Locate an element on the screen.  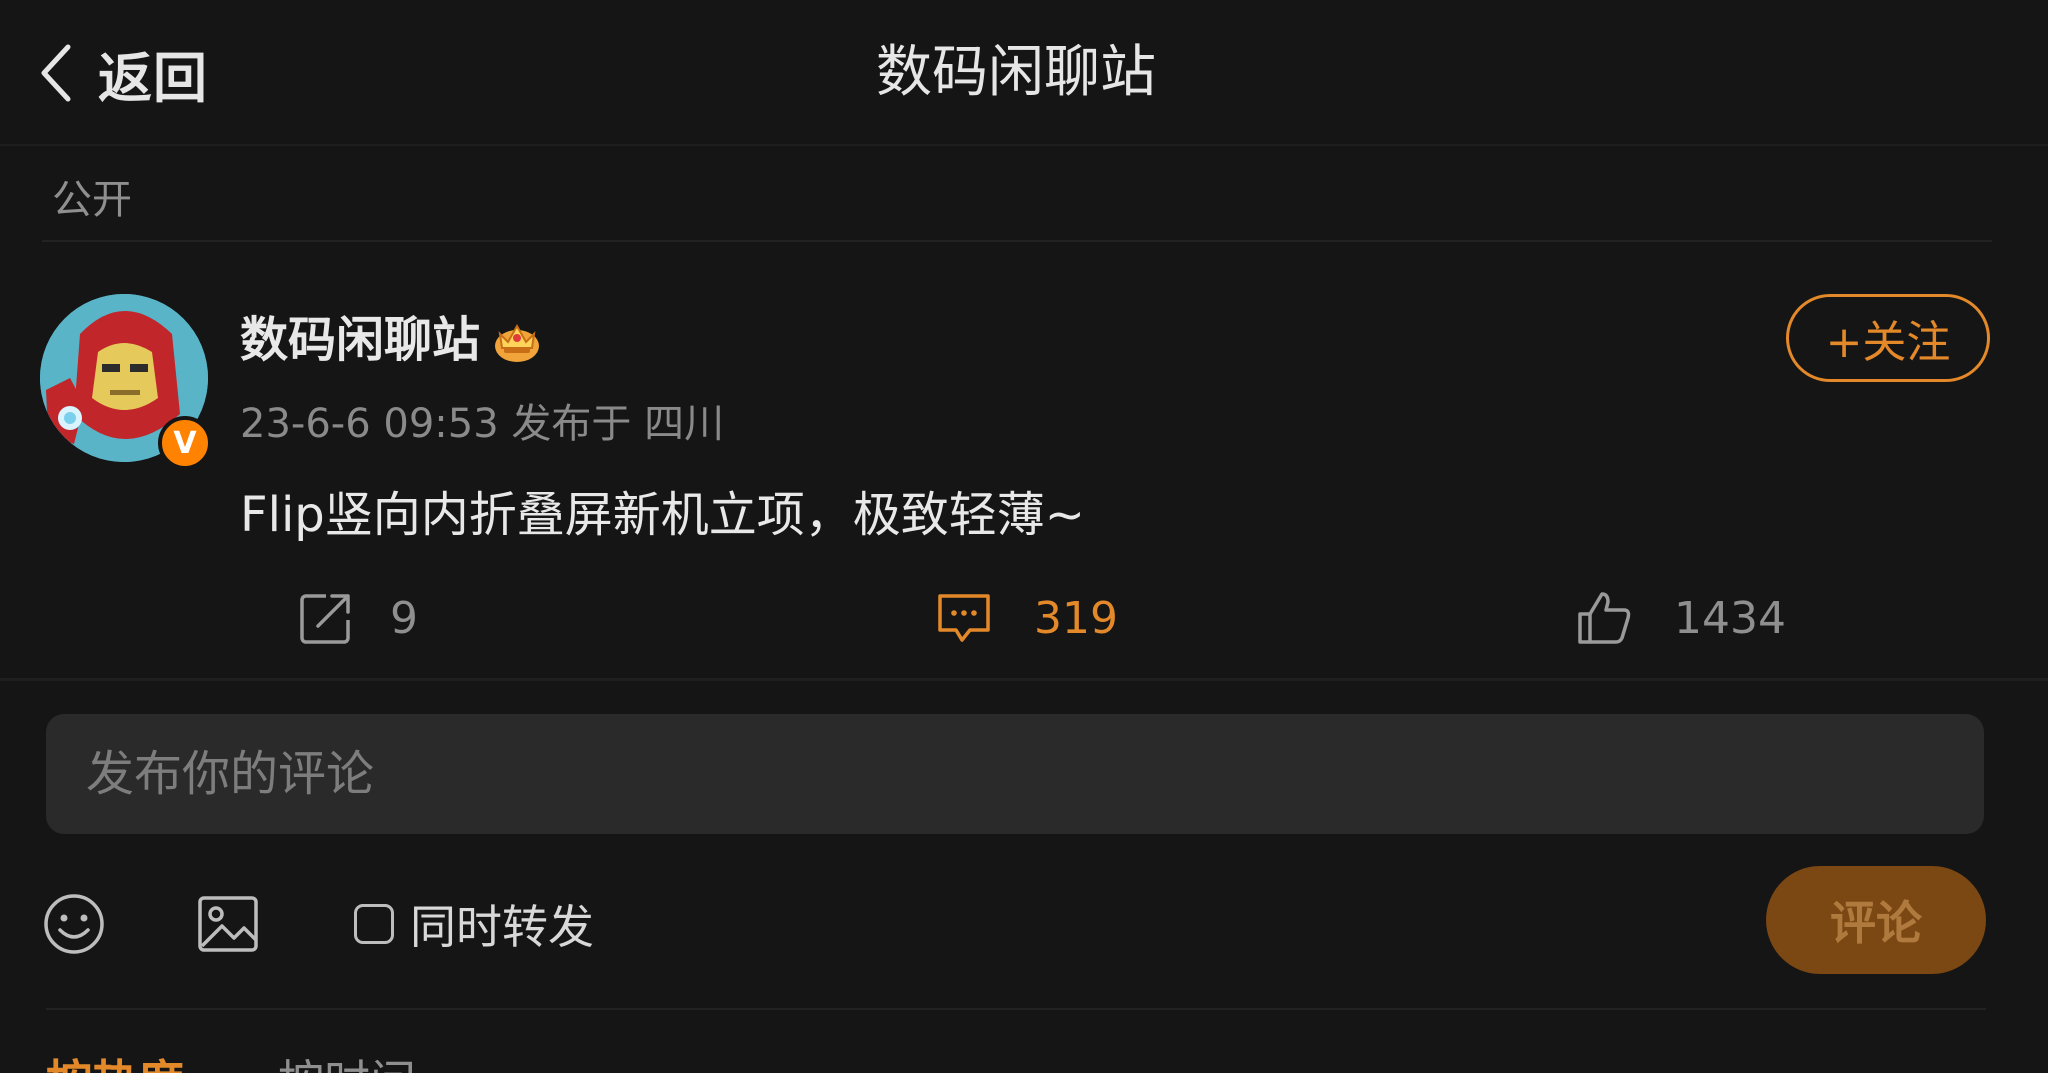
like-count: 1434 is located at coordinates (1730, 618).